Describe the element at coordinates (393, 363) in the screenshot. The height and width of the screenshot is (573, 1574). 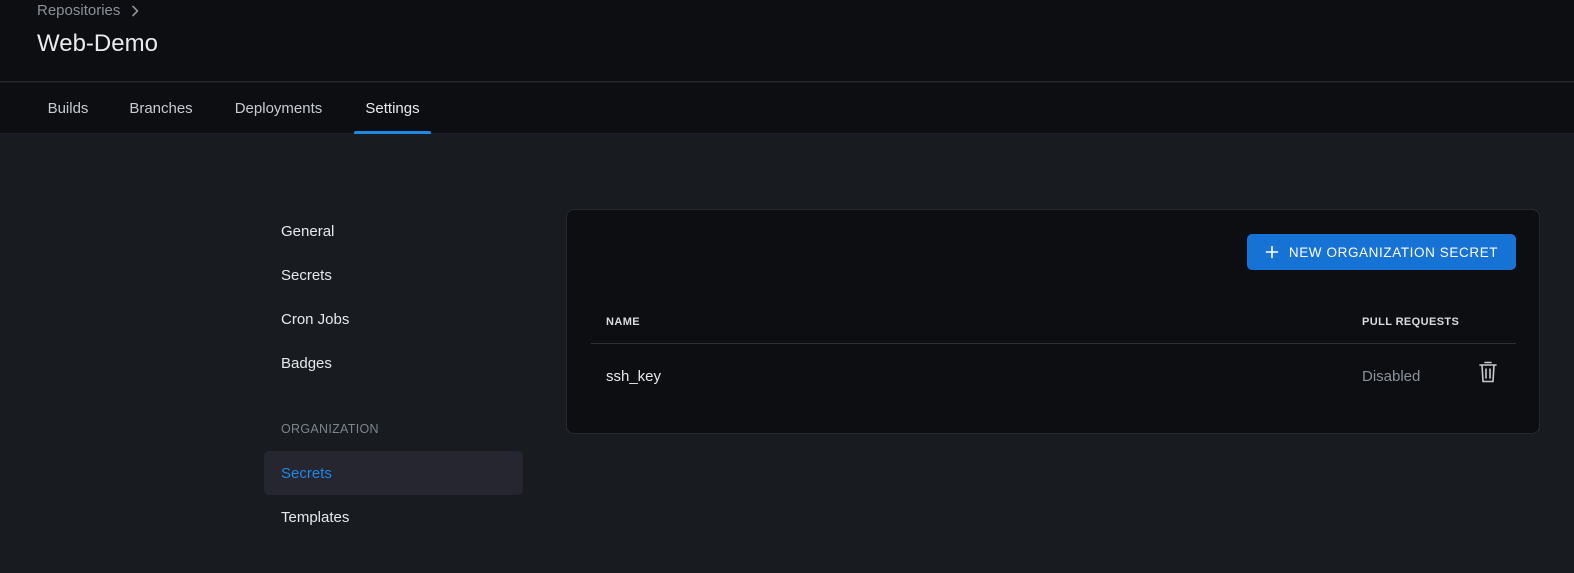
I see `sidebar-item-badges: Badges` at that location.